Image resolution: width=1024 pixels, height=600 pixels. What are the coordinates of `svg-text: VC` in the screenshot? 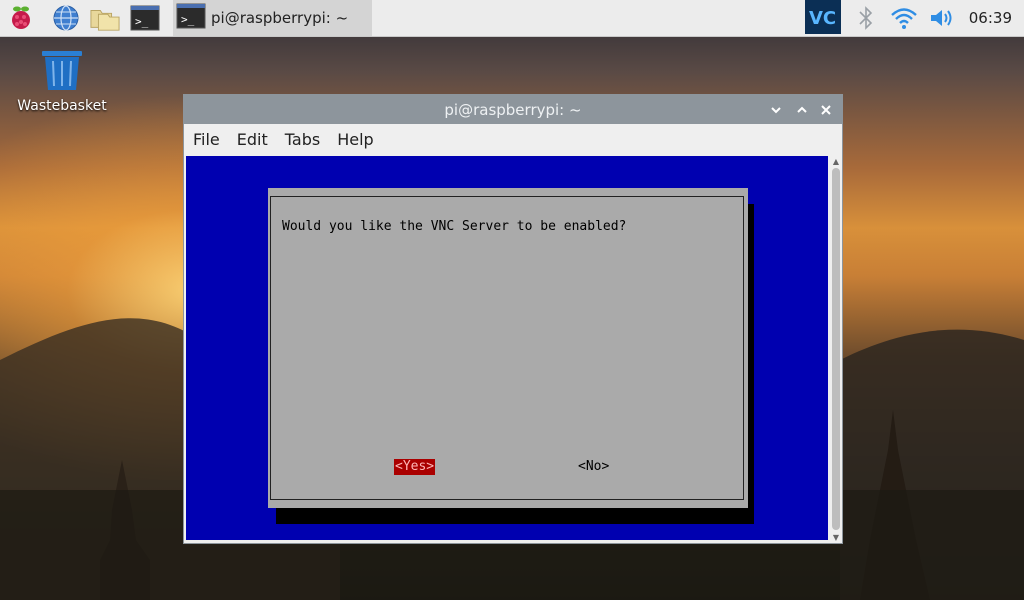 It's located at (822, 18).